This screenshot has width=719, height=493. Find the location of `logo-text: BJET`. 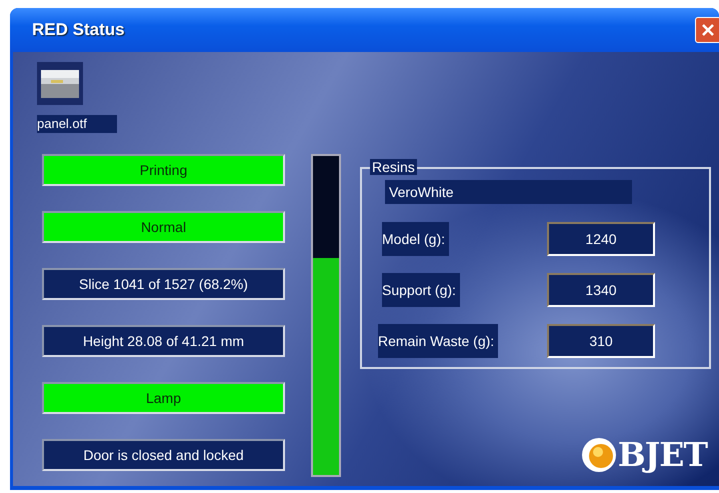

logo-text: BJET is located at coordinates (662, 454).